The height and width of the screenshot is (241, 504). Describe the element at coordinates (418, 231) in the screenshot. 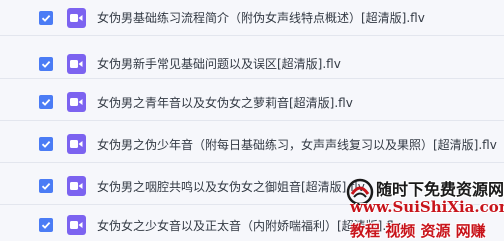

I see `watermark-tagline: 教程 视频 资源 网赚` at that location.